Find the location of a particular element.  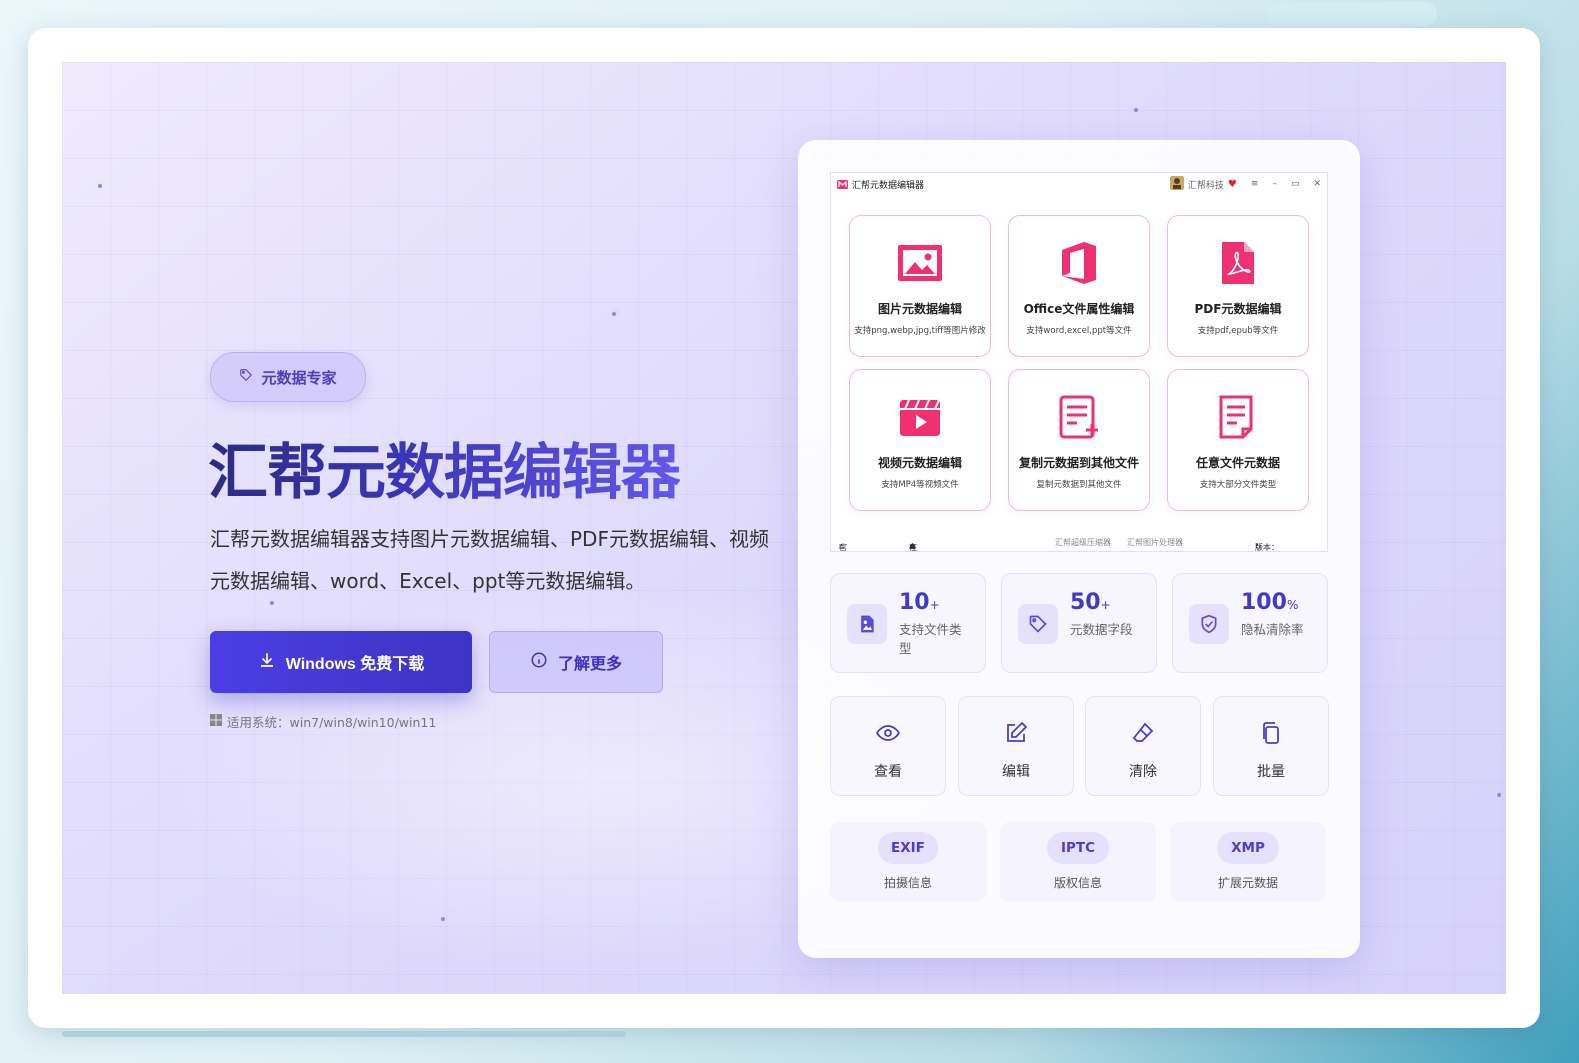

stat-metadata-fields: 50+ 元数据字段 is located at coordinates (1079, 623).